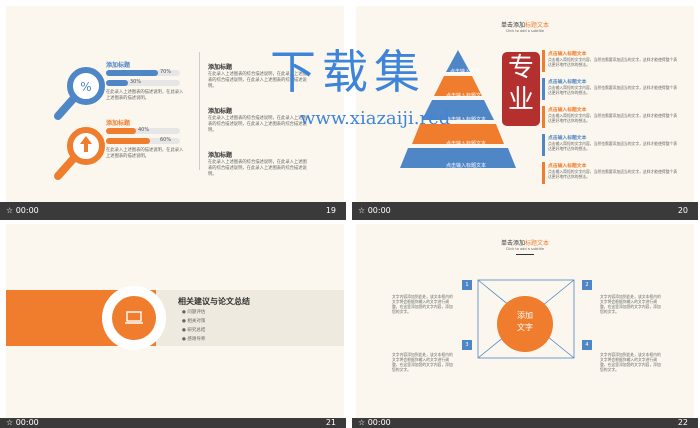 Image resolution: width=700 pixels, height=428 pixels. What do you see at coordinates (330, 422) in the screenshot?
I see `slide-21-number: 21` at bounding box center [330, 422].